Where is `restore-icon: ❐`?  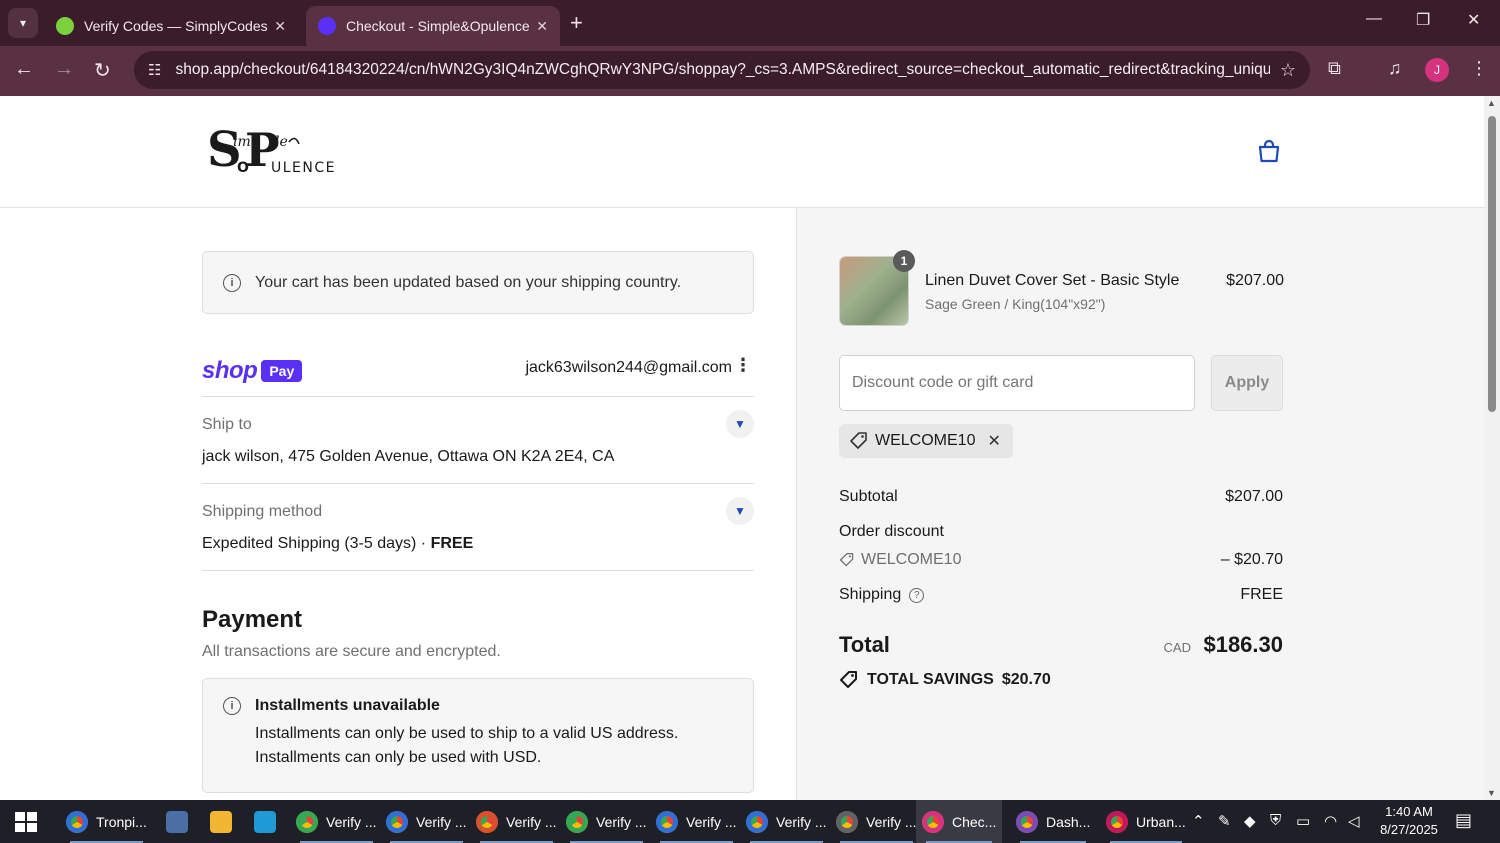 restore-icon: ❐ is located at coordinates (1423, 20).